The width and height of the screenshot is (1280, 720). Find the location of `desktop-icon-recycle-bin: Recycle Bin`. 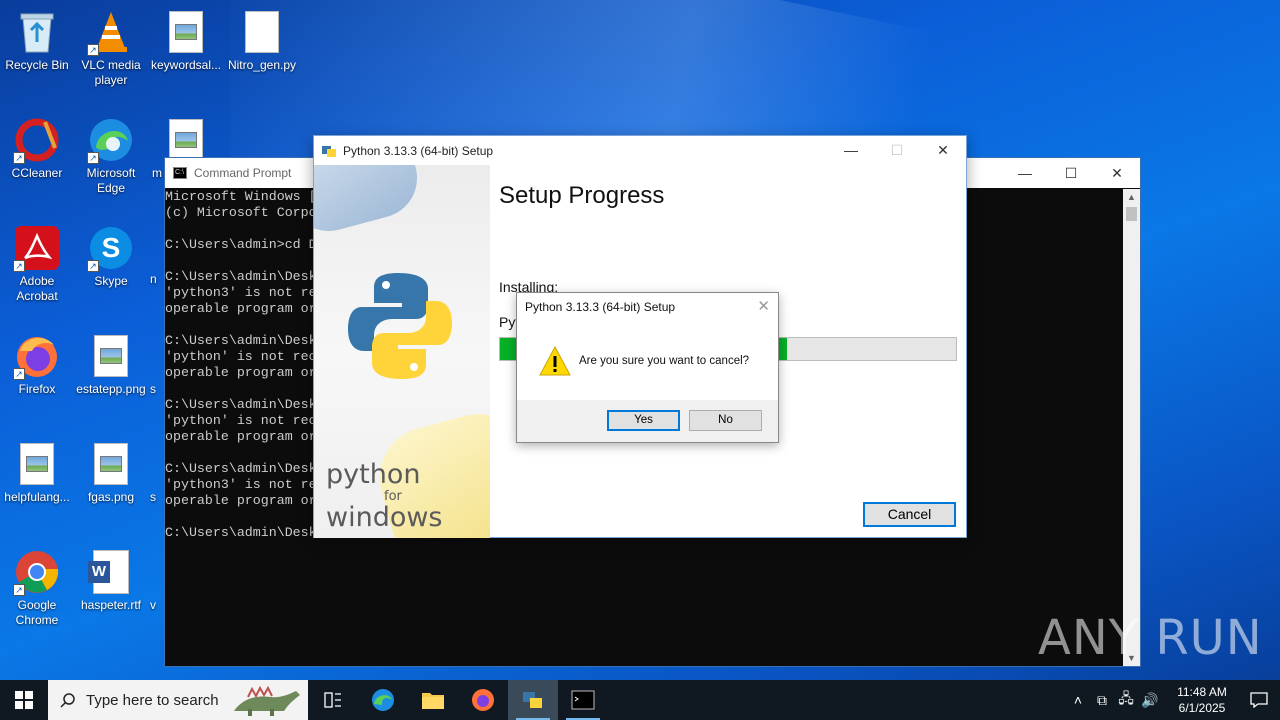

desktop-icon-recycle-bin: Recycle Bin is located at coordinates (37, 40).